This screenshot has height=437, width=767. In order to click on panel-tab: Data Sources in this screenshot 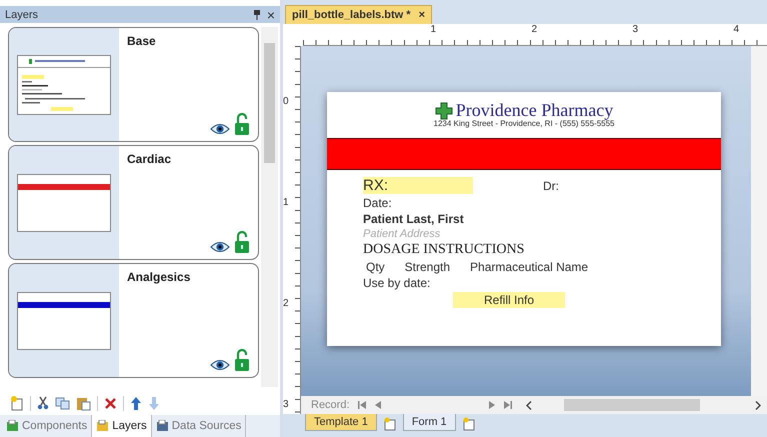, I will do `click(199, 426)`.